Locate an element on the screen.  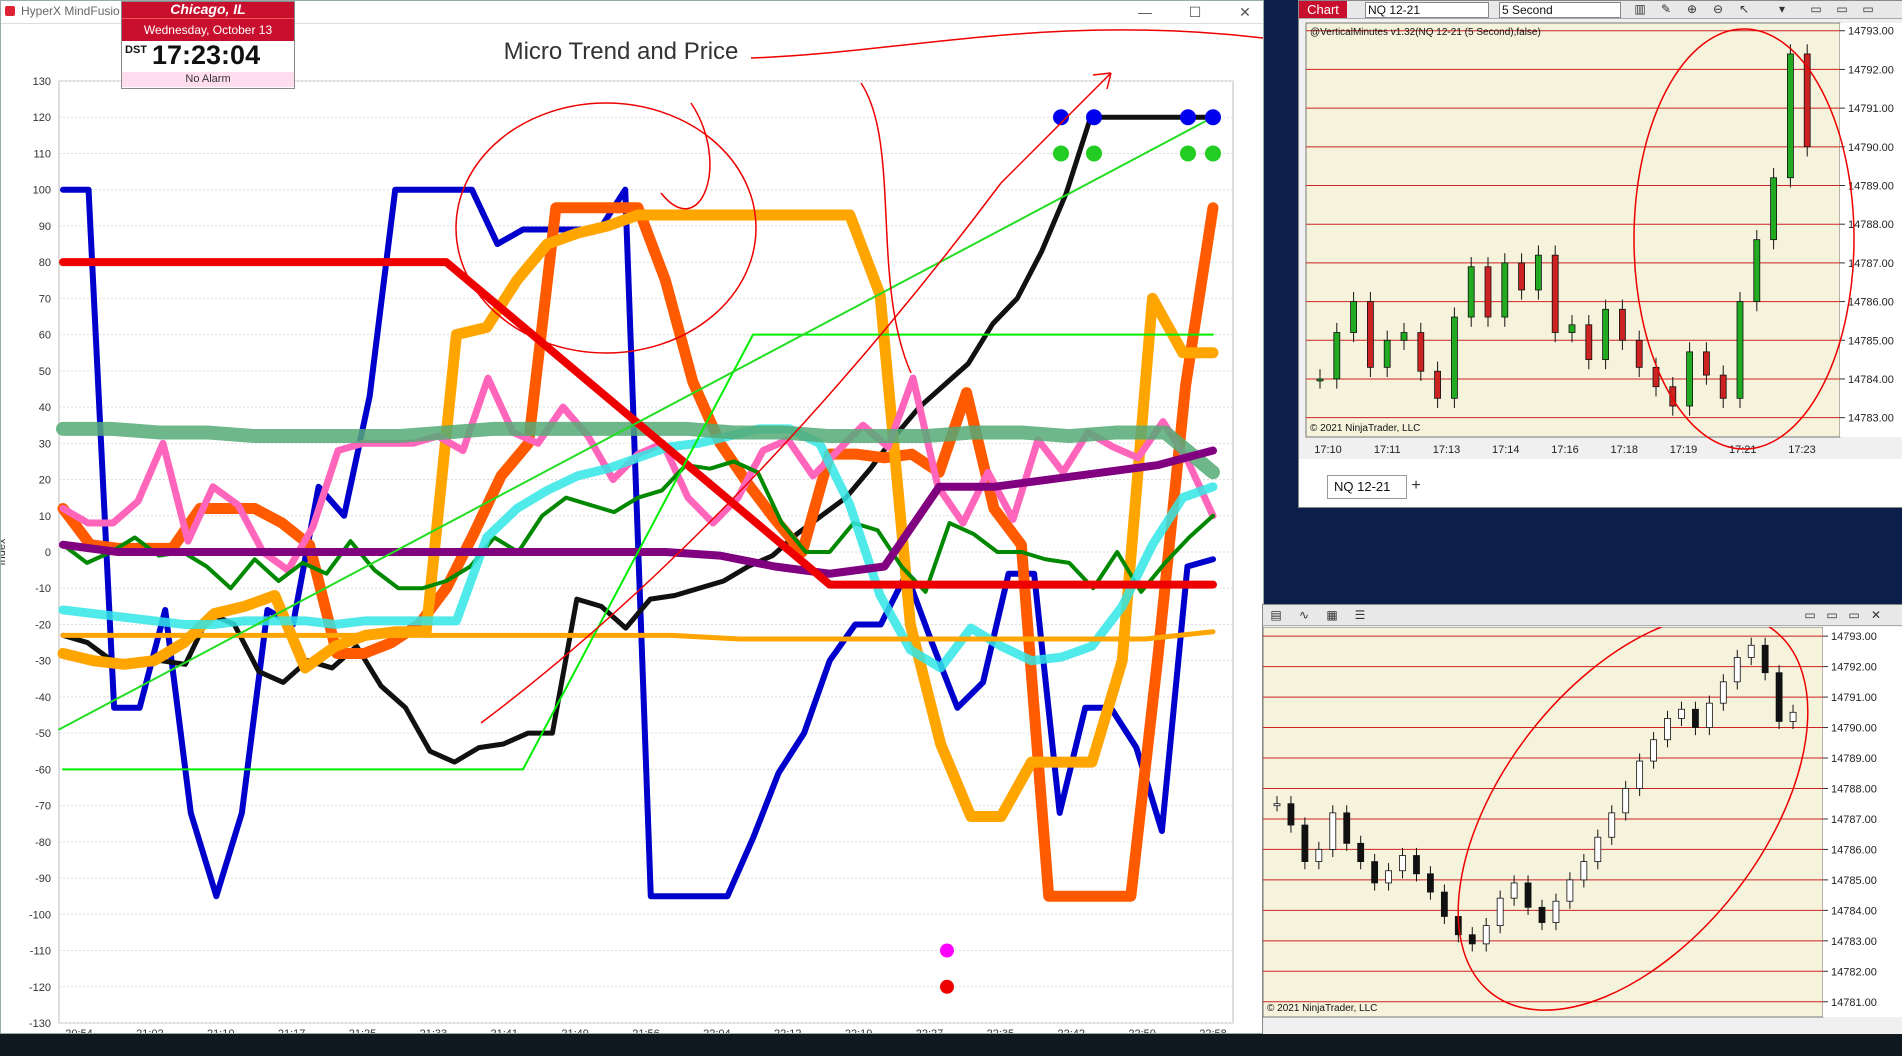
clock-dst: DST is located at coordinates (136, 50).